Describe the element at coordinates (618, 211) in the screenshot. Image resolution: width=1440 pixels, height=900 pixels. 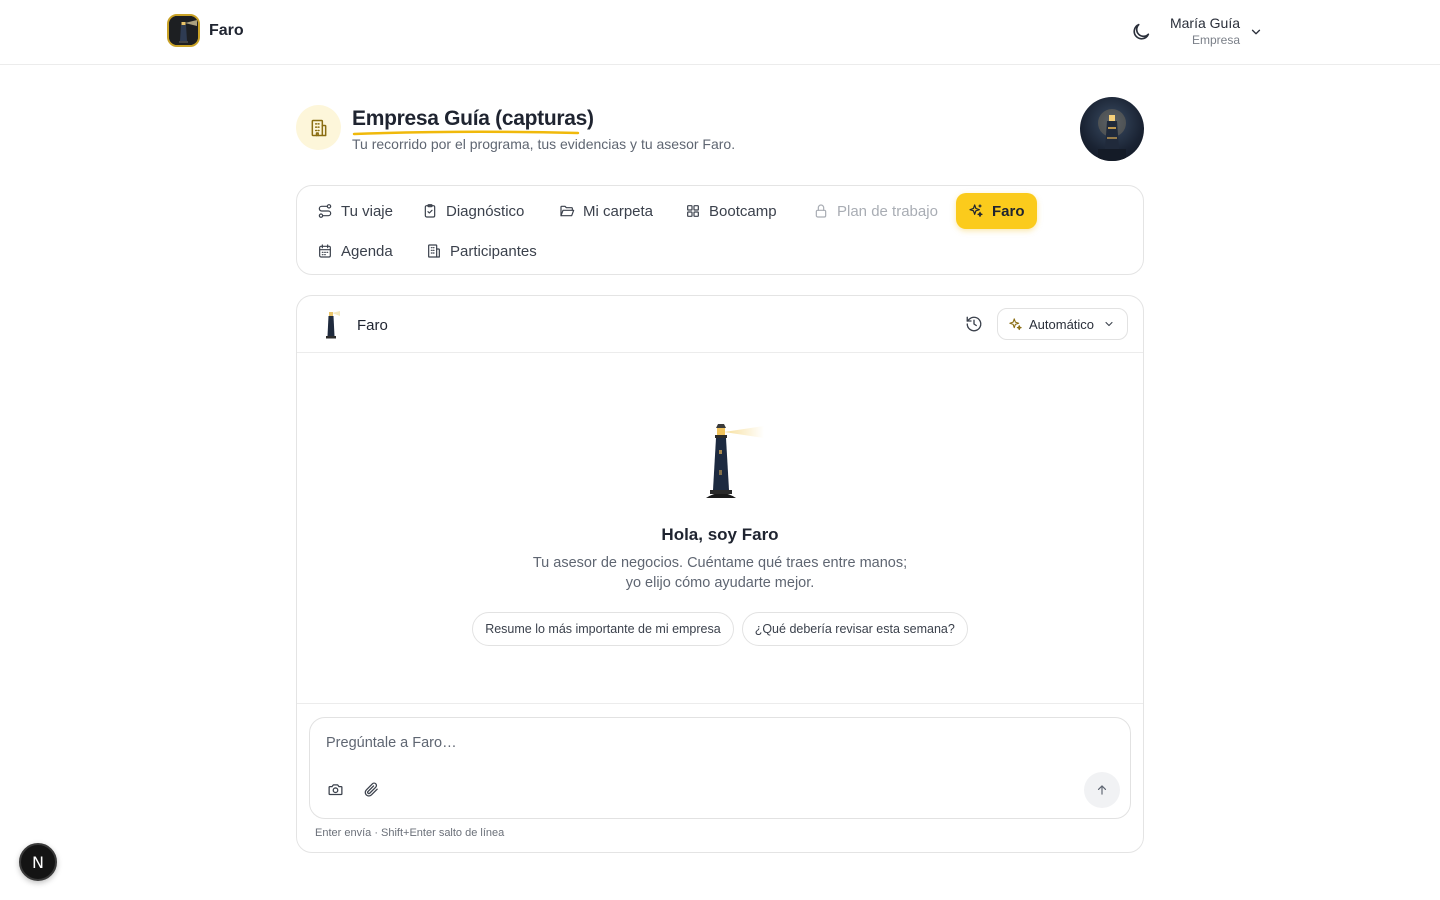
I see `tab-label: Mi carpeta` at that location.